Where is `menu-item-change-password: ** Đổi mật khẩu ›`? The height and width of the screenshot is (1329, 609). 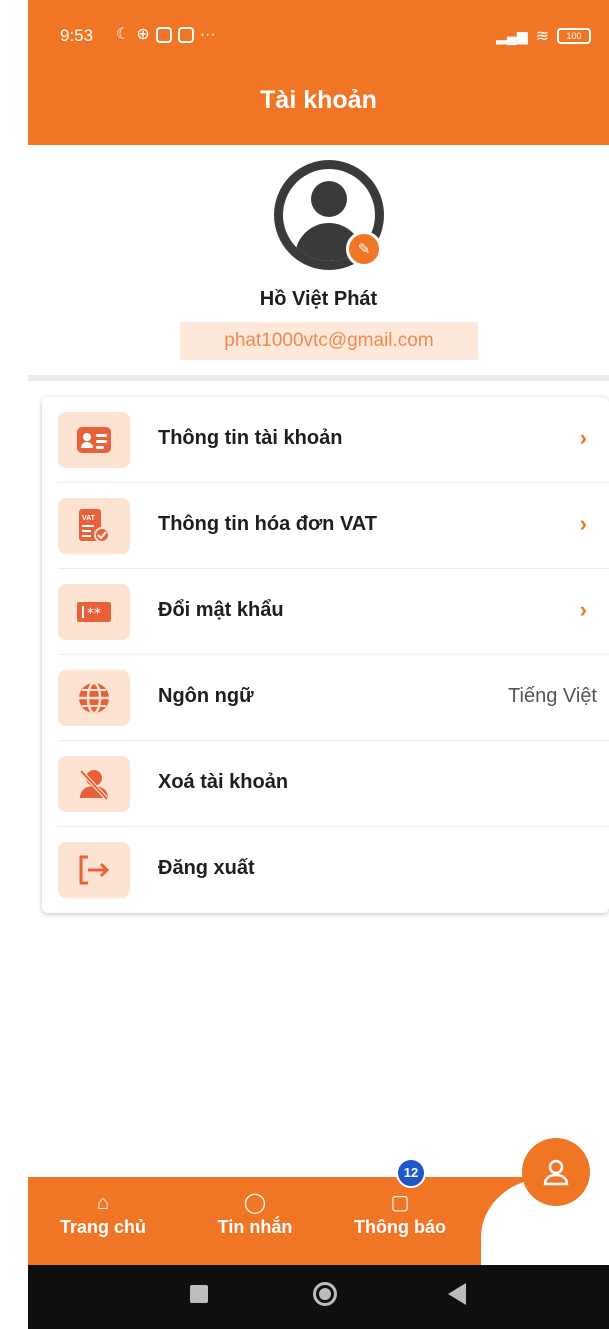
menu-item-change-password: ** Đổi mật khẩu › is located at coordinates (325, 612).